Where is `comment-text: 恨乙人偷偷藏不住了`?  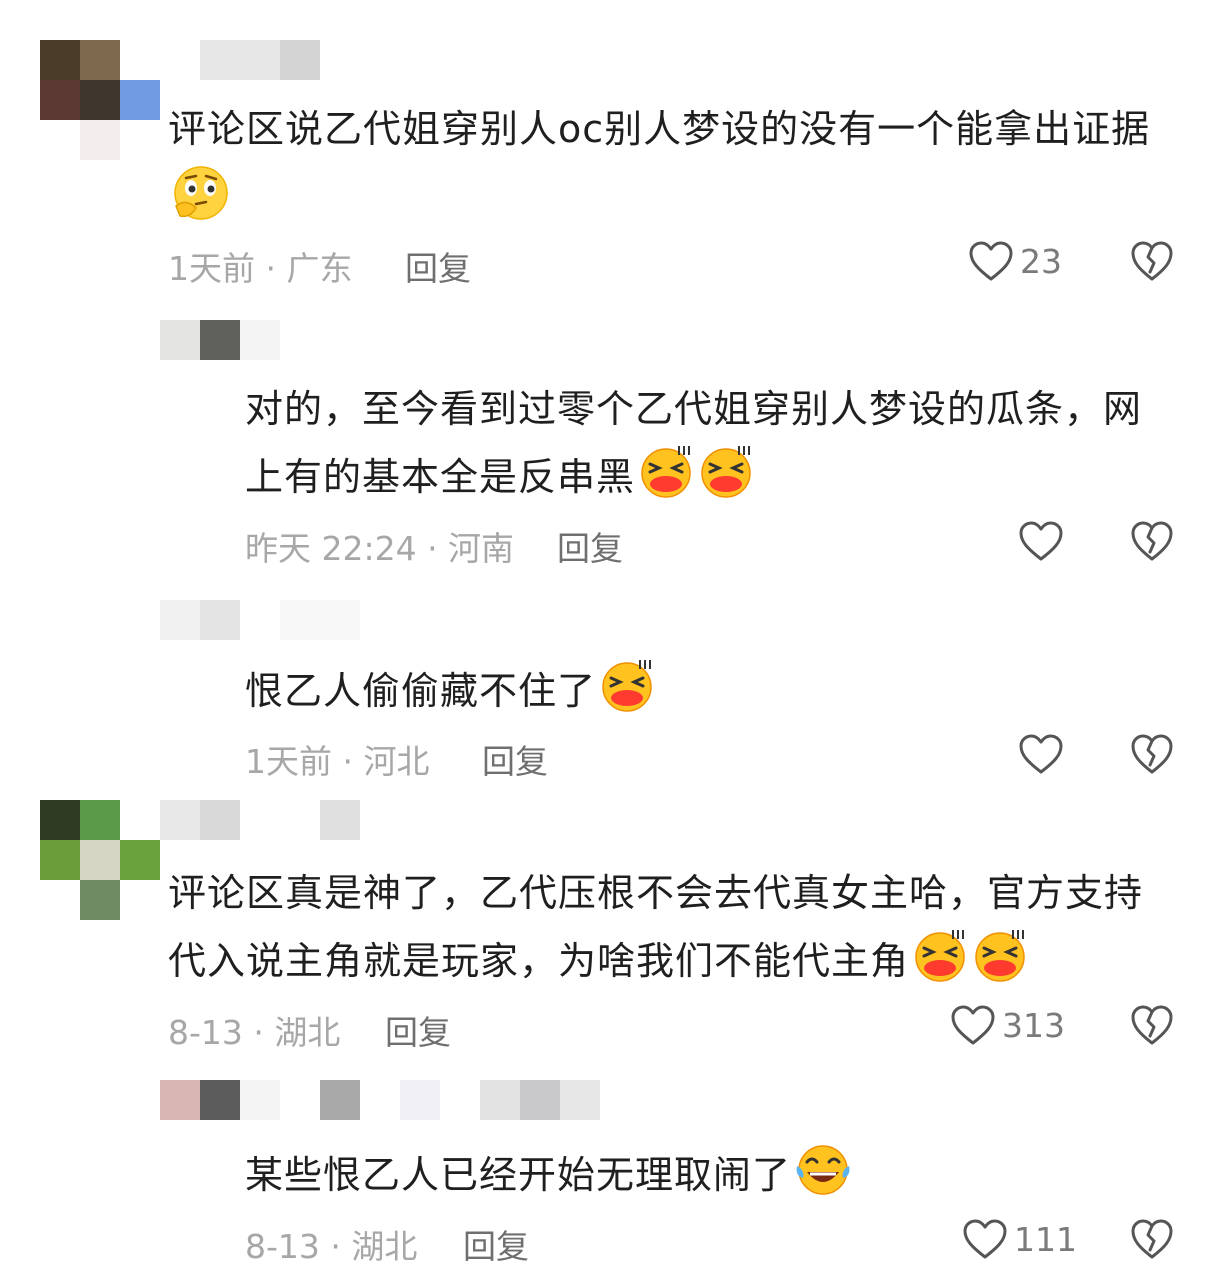 comment-text: 恨乙人偷偷藏不住了 is located at coordinates (705, 690).